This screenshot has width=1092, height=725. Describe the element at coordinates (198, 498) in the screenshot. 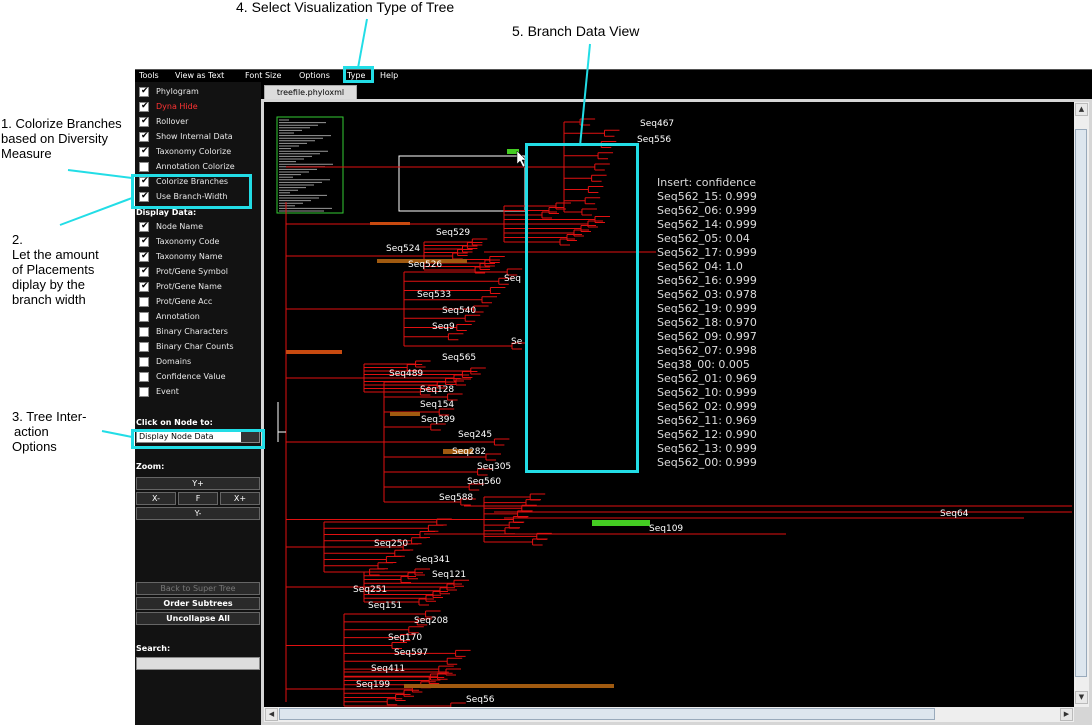

I see `zoom-fit-button: F` at that location.